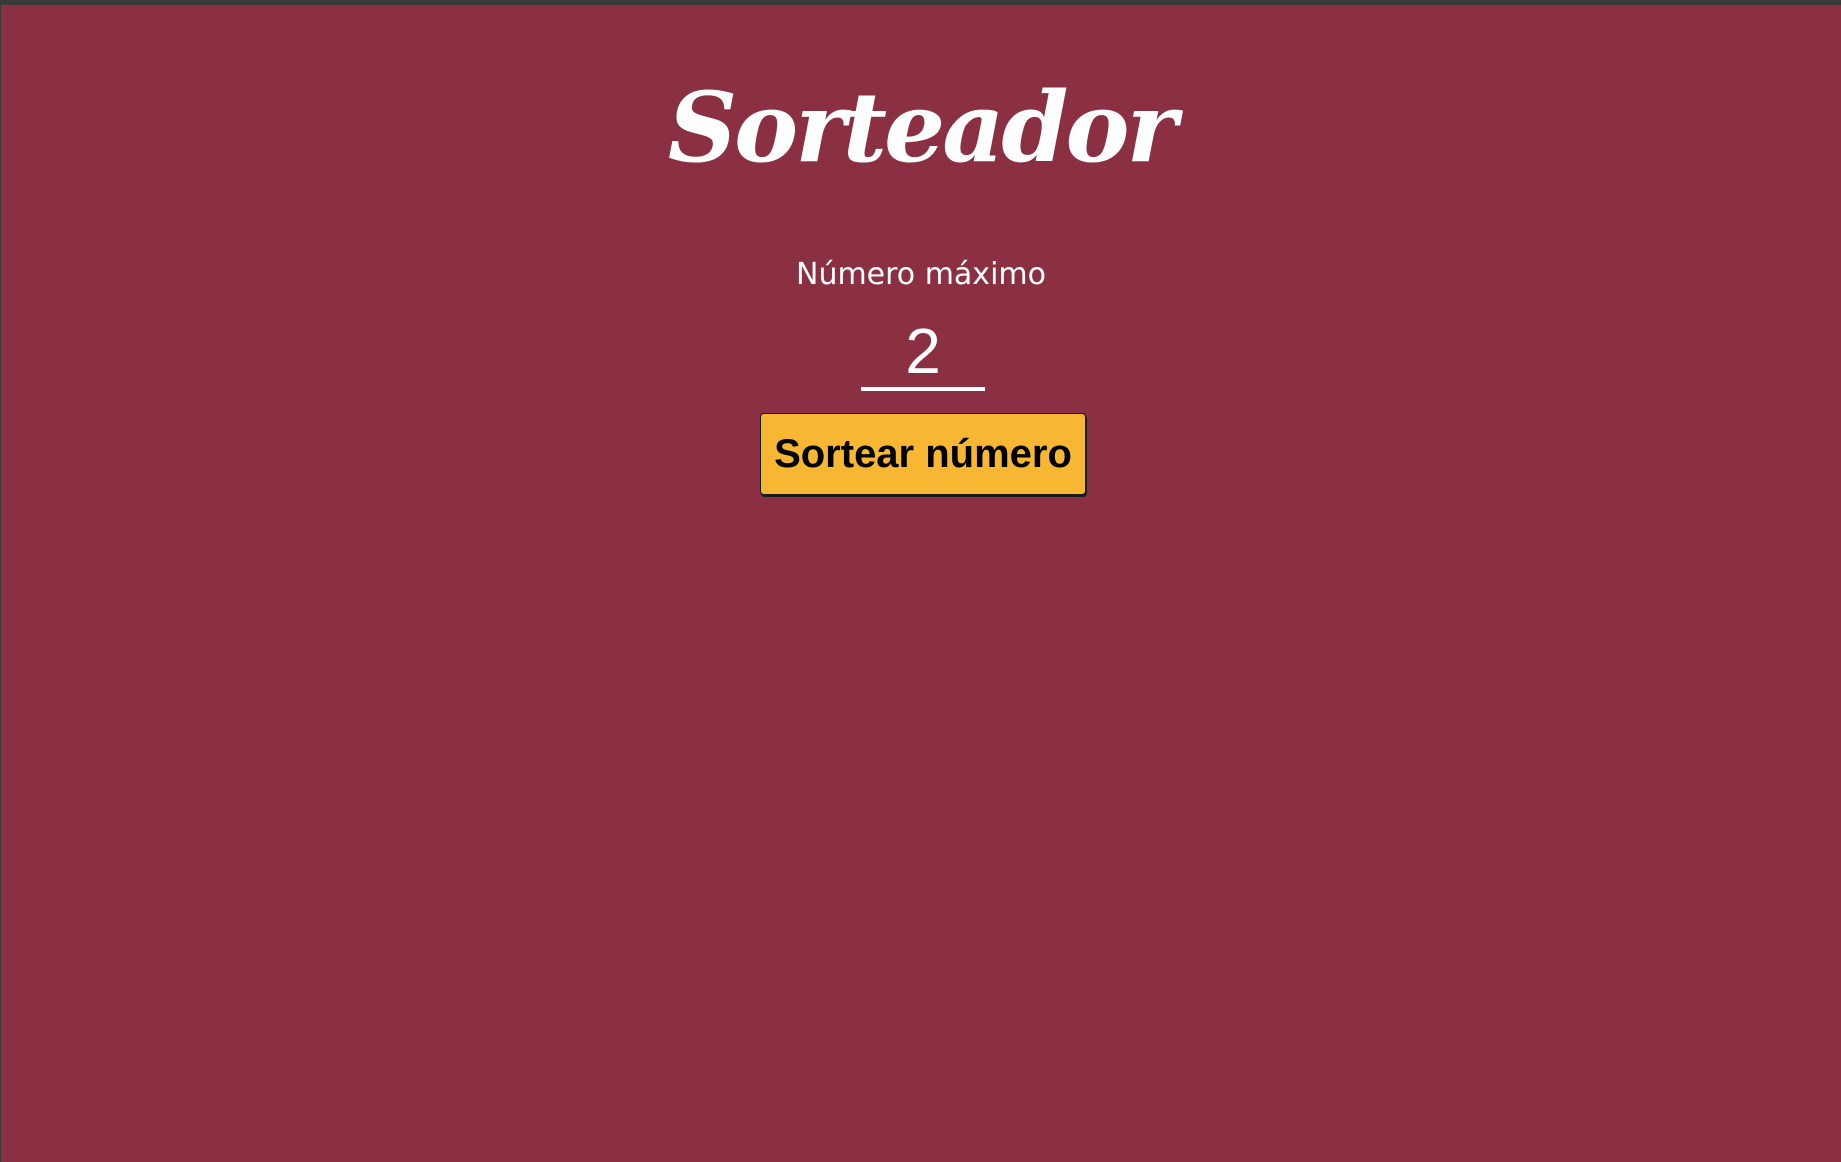 This screenshot has width=1841, height=1162. What do you see at coordinates (923, 454) in the screenshot?
I see `draw-number-button: Sortear número` at bounding box center [923, 454].